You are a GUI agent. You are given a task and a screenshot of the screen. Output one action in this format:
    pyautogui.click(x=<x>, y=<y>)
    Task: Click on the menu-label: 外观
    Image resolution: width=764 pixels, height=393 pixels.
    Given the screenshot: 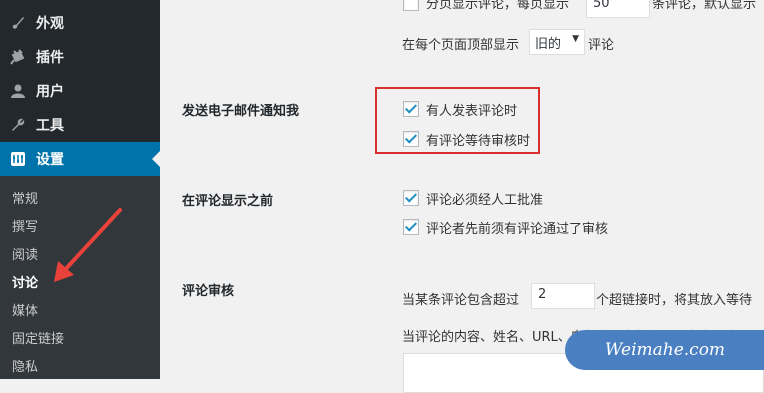 What is the action you would take?
    pyautogui.click(x=50, y=24)
    